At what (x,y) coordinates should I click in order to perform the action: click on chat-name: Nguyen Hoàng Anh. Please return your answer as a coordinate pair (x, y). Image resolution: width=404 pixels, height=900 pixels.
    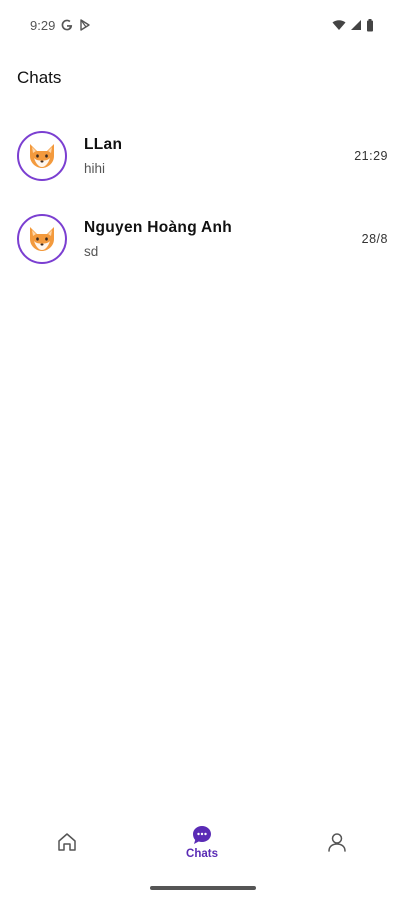
    Looking at the image, I should click on (158, 227).